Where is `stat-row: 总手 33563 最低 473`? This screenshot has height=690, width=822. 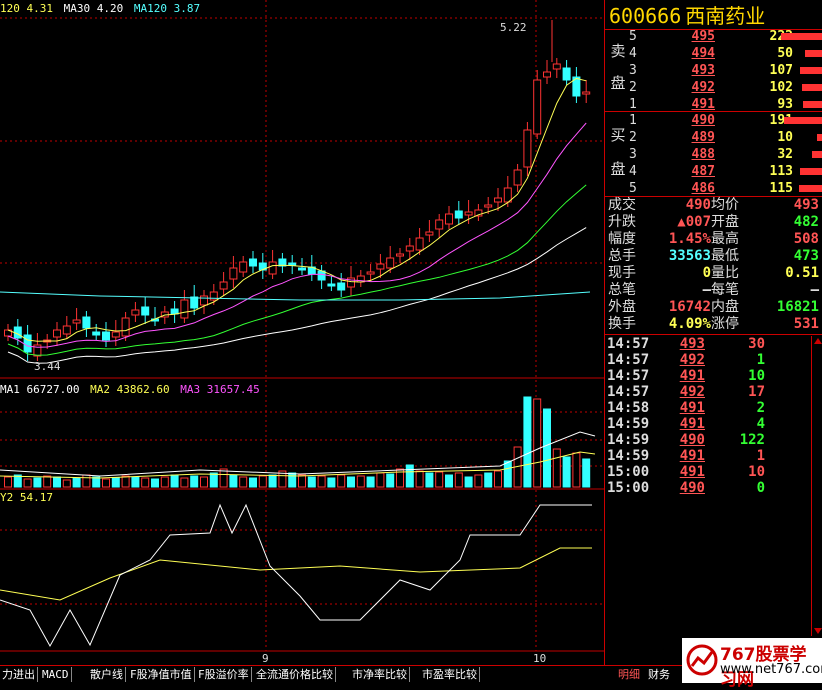
stat-row: 总手 33563 最低 473 is located at coordinates (713, 256).